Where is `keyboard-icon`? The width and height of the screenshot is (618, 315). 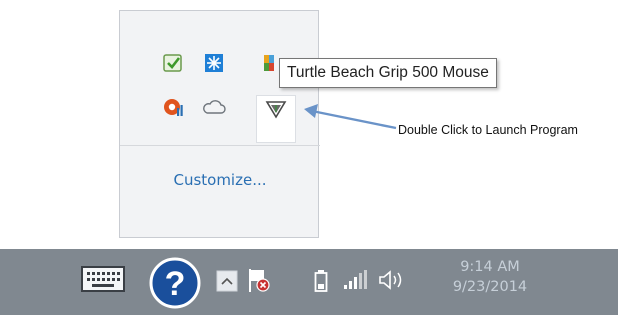
keyboard-icon is located at coordinates (103, 279).